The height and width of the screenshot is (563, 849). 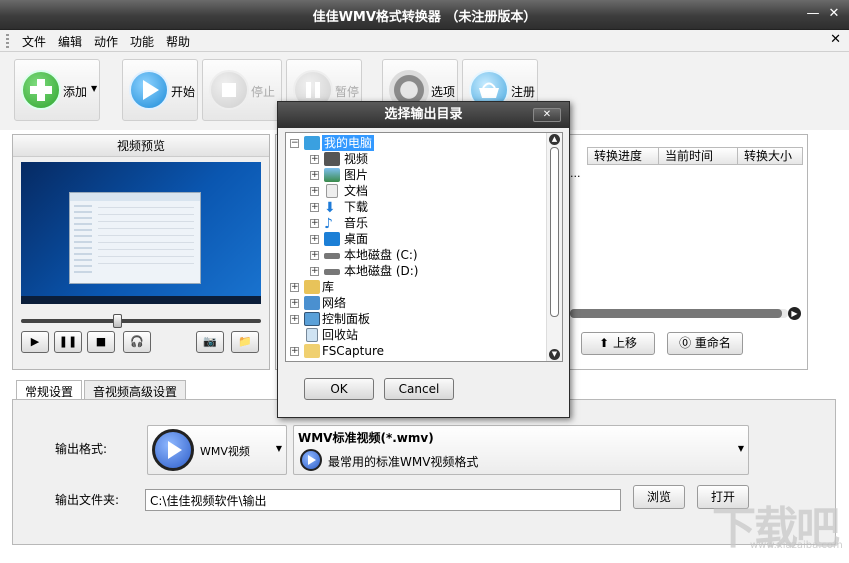 I want to click on menu-file: 文件, so click(x=34, y=41).